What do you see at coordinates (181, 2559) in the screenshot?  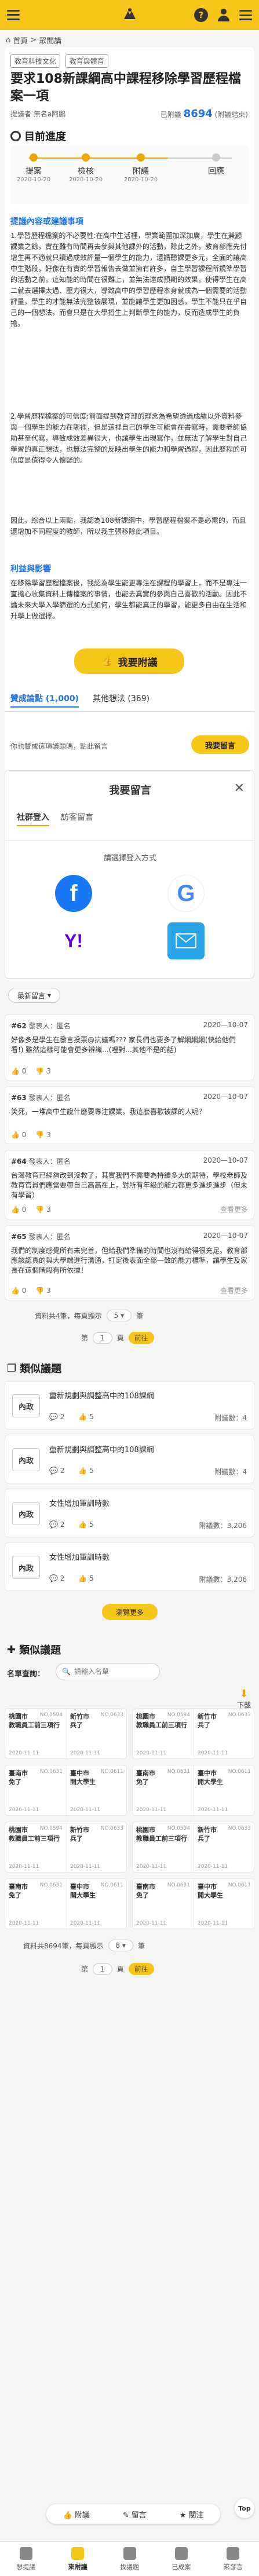 I see `nav-established: 已成案` at bounding box center [181, 2559].